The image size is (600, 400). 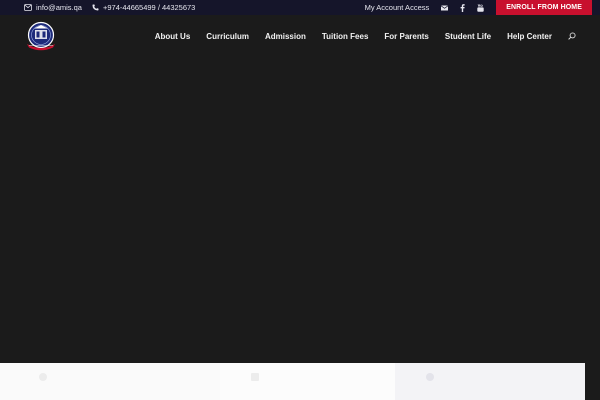 I want to click on search-icon, so click(x=572, y=36).